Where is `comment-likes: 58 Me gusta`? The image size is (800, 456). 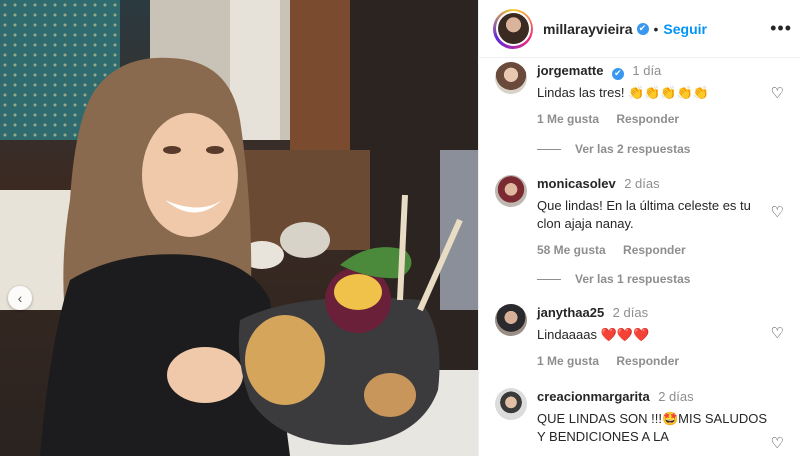
comment-likes: 58 Me gusta is located at coordinates (571, 250).